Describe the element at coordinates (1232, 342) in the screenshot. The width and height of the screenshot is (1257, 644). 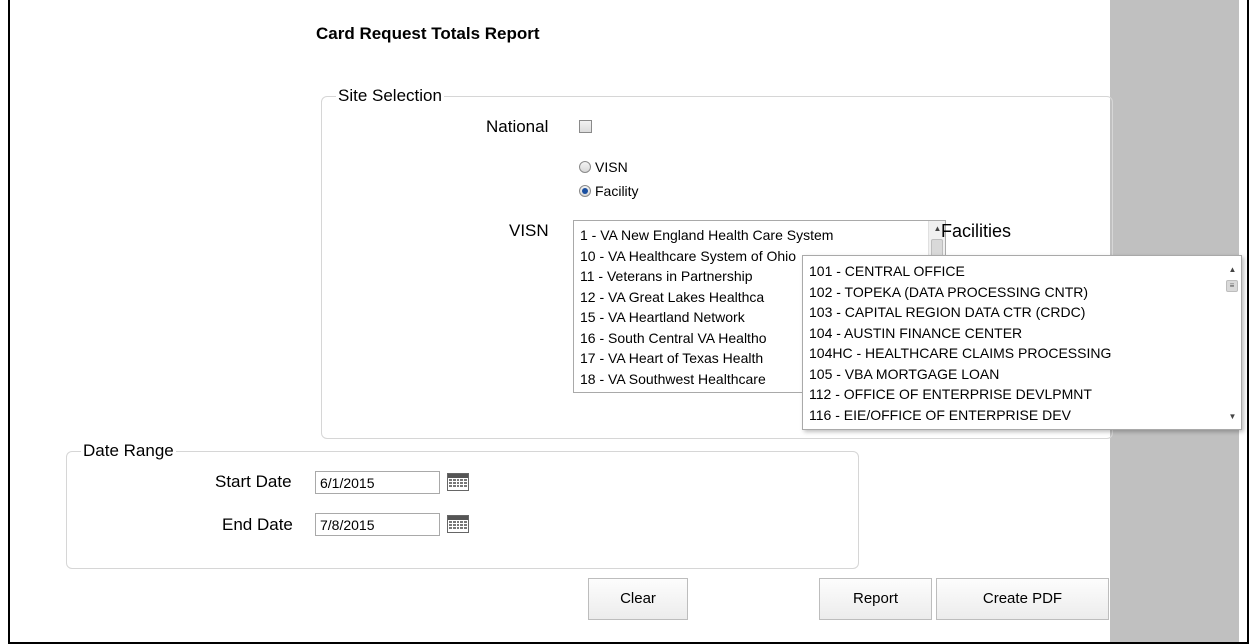
I see `facilities-scrollbar: ▲ ≡ ▼` at that location.